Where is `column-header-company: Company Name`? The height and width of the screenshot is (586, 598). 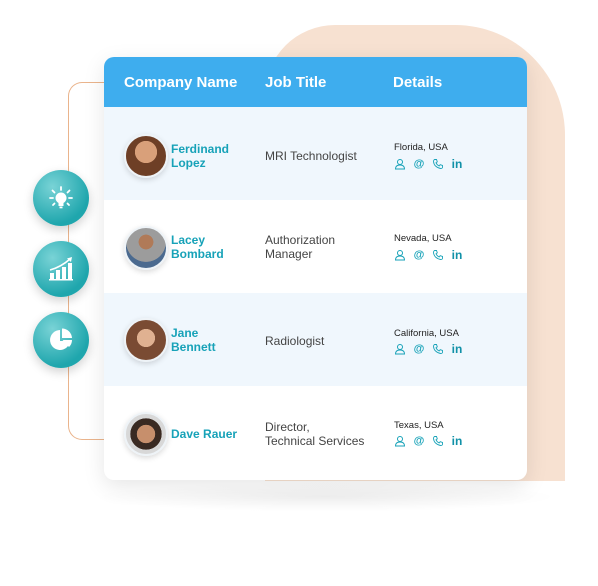 column-header-company: Company Name is located at coordinates (180, 82).